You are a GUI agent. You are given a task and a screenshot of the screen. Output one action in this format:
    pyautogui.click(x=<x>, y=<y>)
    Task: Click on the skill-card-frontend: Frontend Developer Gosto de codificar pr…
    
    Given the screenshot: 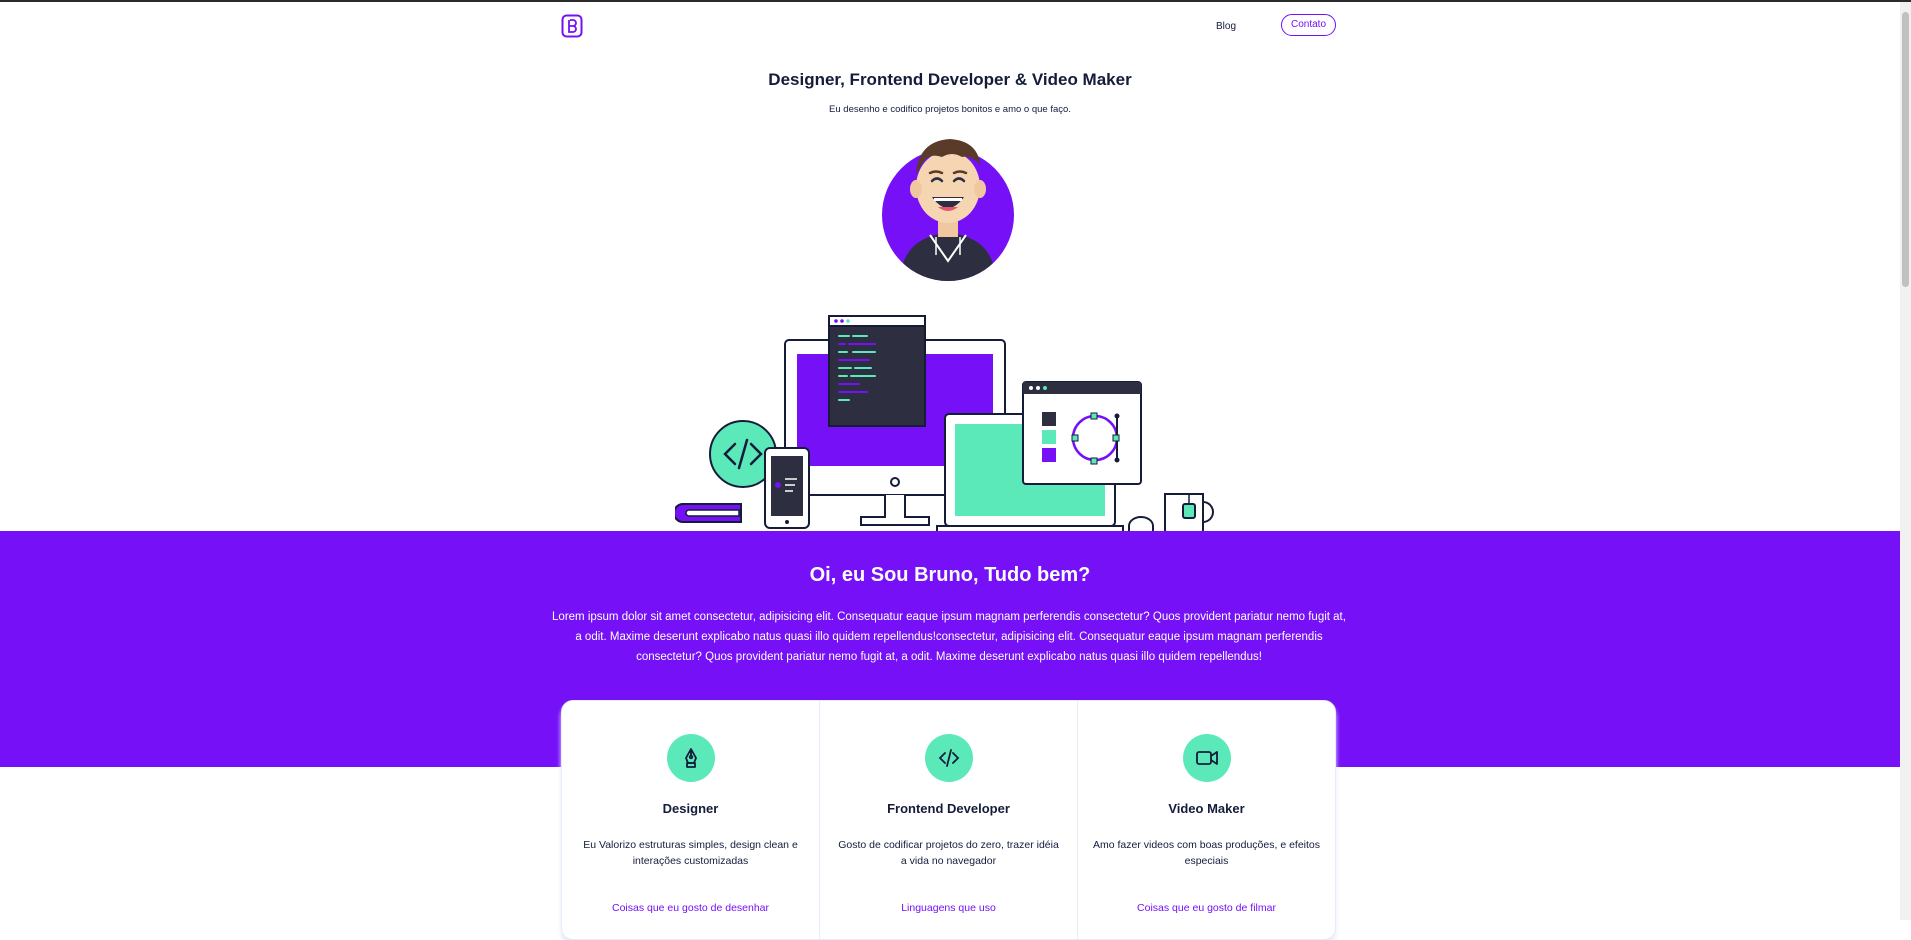 What is the action you would take?
    pyautogui.click(x=949, y=820)
    